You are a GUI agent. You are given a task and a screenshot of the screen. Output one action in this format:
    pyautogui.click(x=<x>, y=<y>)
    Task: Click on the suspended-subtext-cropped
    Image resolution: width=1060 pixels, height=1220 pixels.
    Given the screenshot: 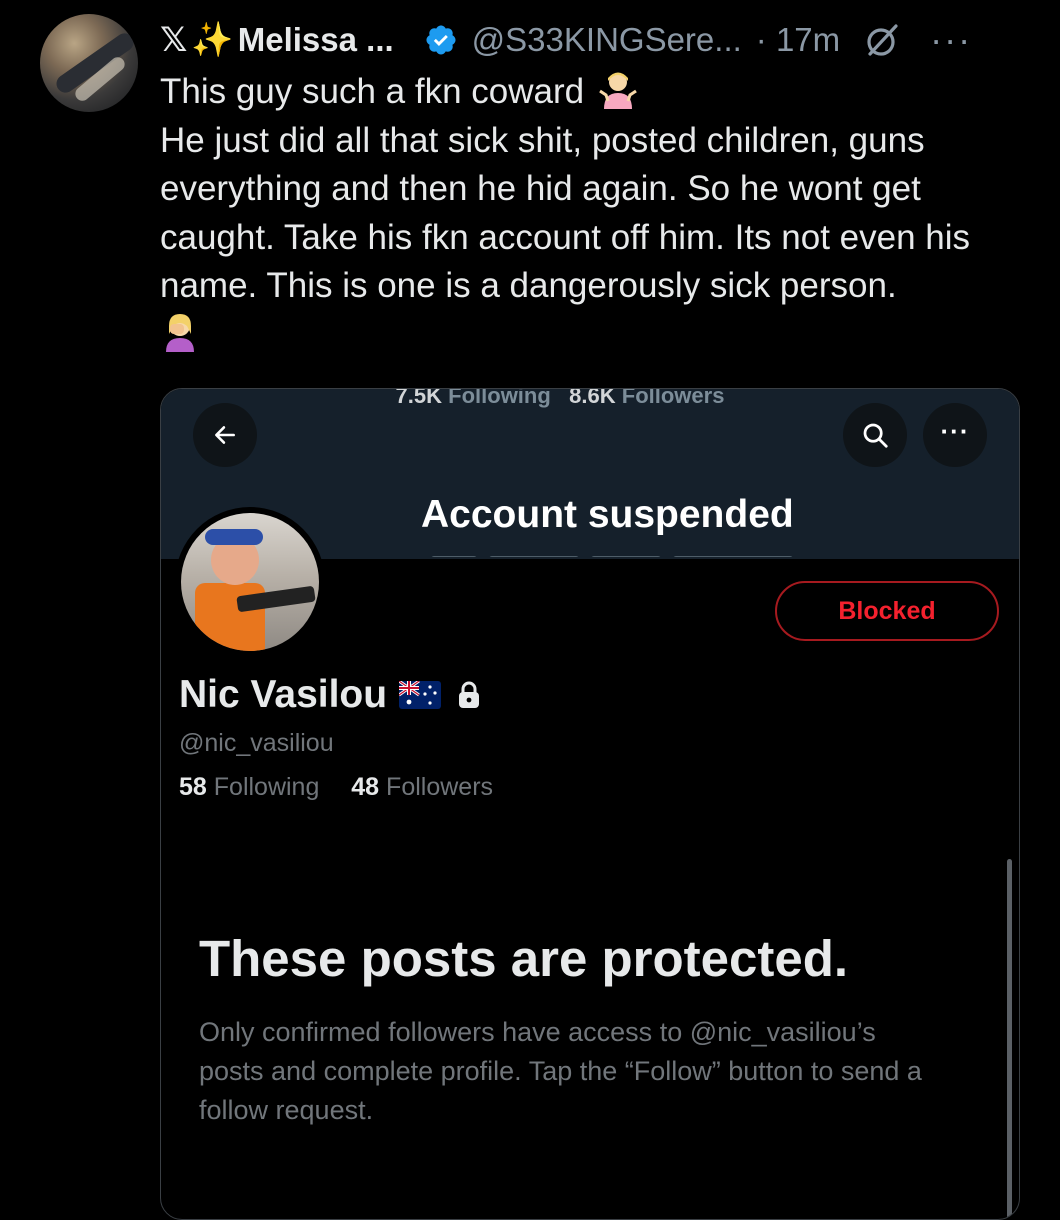 What is the action you would take?
    pyautogui.click(x=641, y=553)
    